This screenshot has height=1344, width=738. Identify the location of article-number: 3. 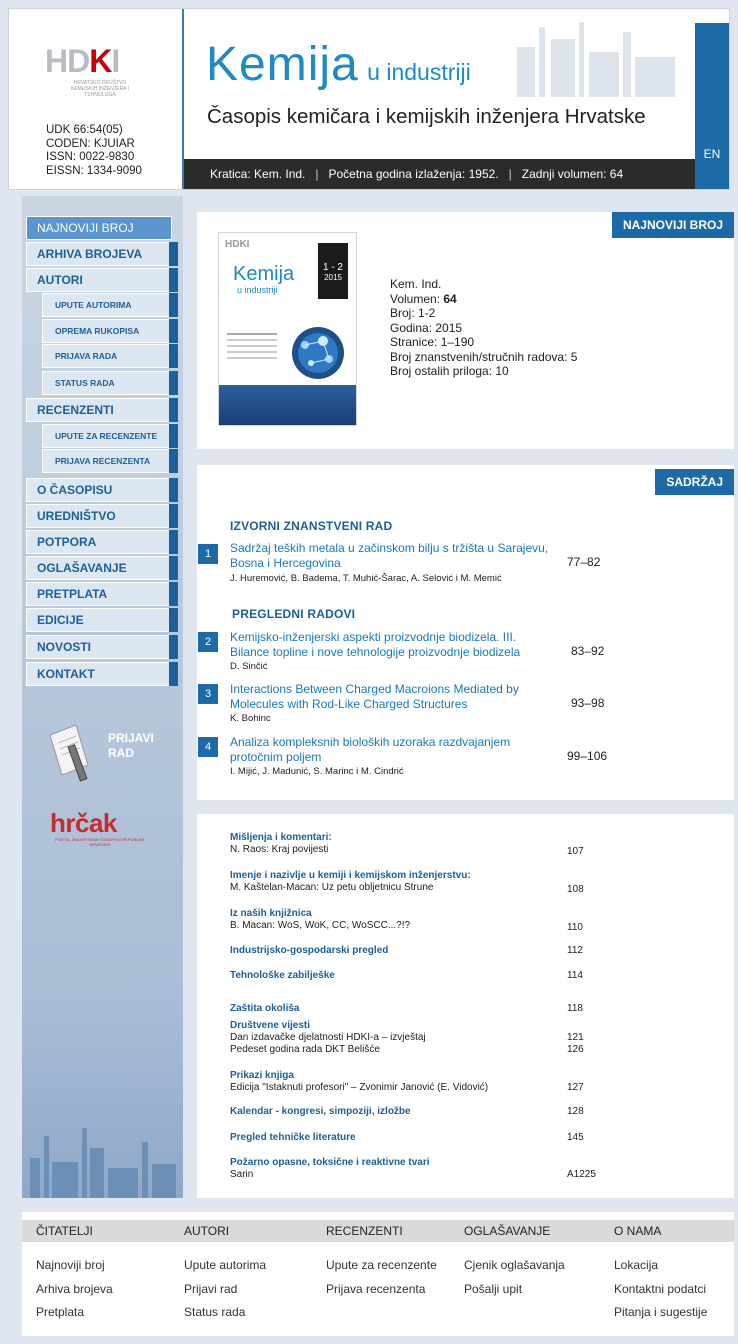
(208, 694).